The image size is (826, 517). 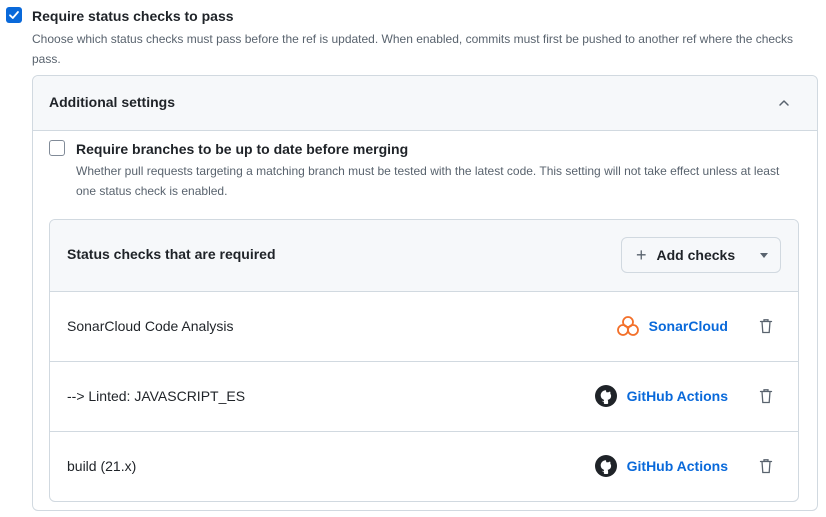 What do you see at coordinates (688, 326) in the screenshot?
I see `status-check-app-name: SonarCloud` at bounding box center [688, 326].